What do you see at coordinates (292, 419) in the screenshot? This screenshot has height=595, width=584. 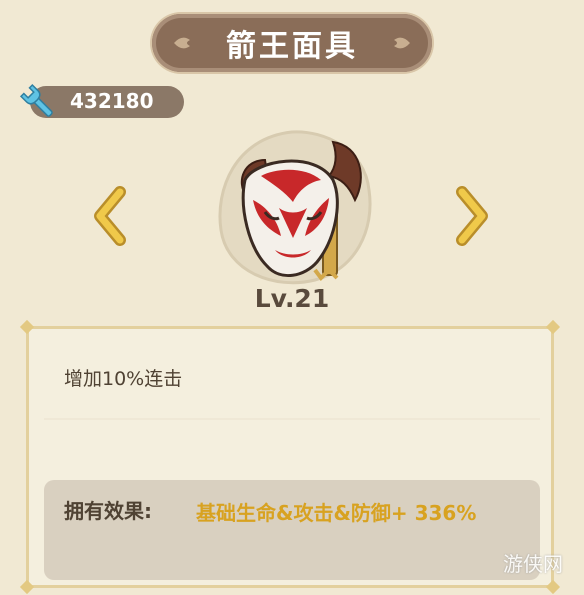 I see `divider` at bounding box center [292, 419].